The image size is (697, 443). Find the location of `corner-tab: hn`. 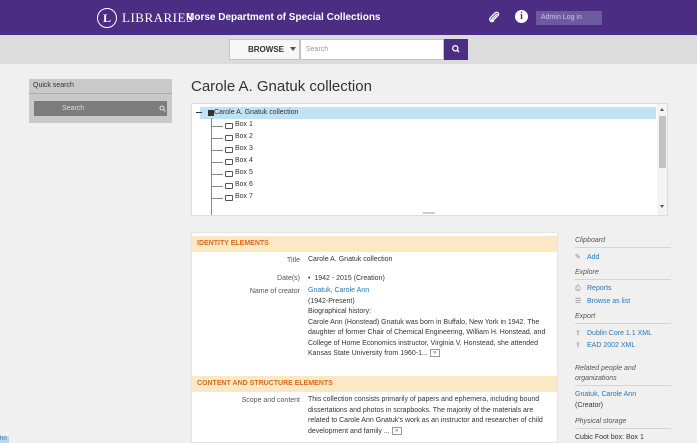

corner-tab: hn is located at coordinates (4, 439).